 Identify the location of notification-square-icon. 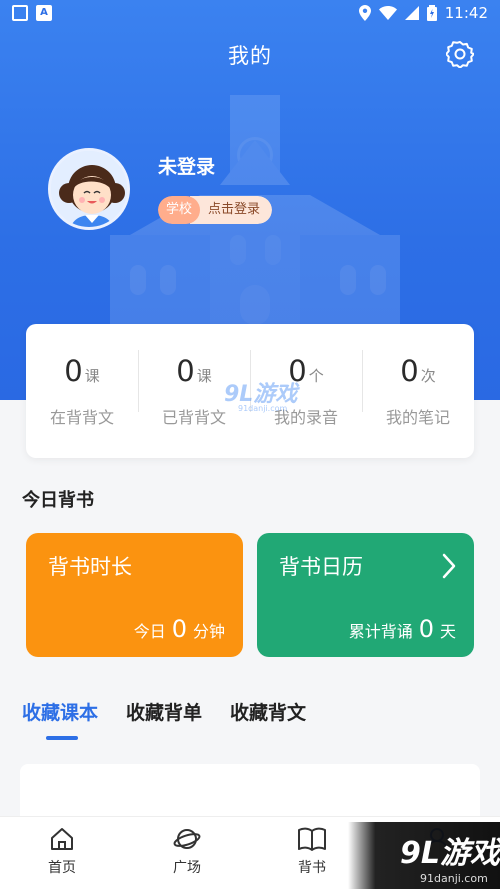
(20, 13).